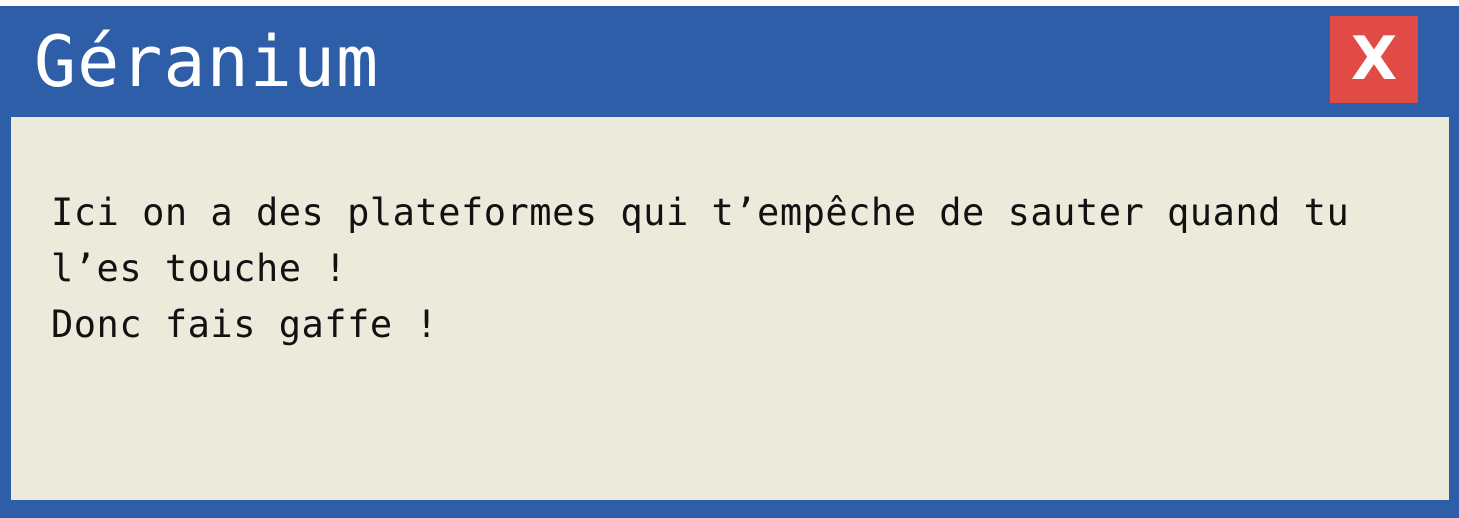 The height and width of the screenshot is (518, 1459). I want to click on close-button: X, so click(1374, 59).